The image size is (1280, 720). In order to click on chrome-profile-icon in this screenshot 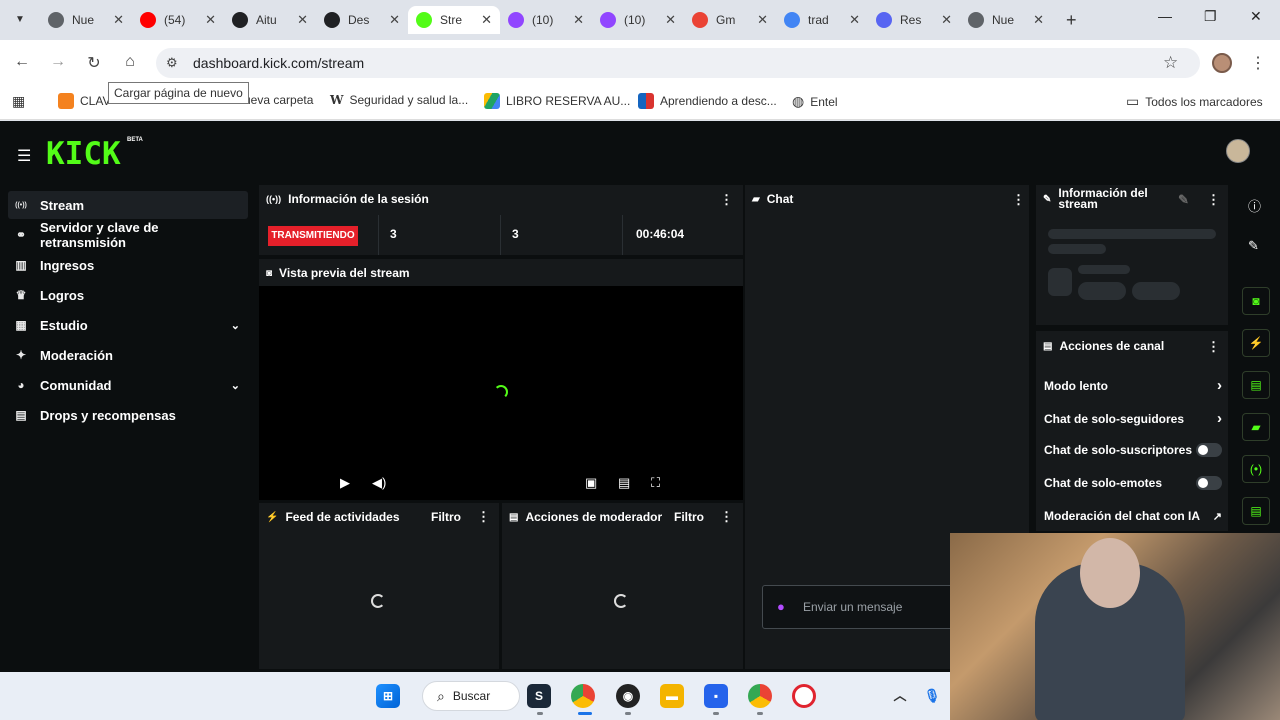, I will do `click(583, 696)`.